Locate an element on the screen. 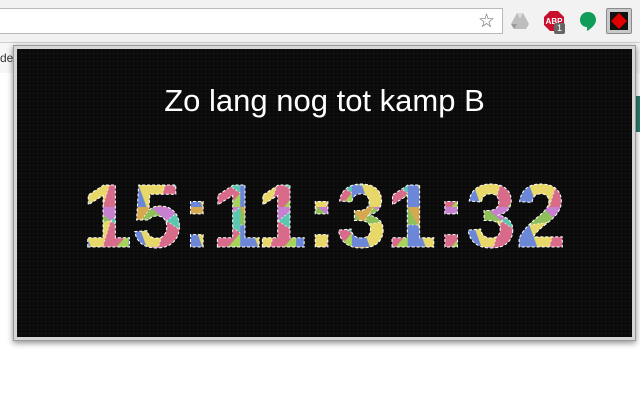 This screenshot has height=400, width=640. adblock-plus-icon: ABP 1 is located at coordinates (554, 22).